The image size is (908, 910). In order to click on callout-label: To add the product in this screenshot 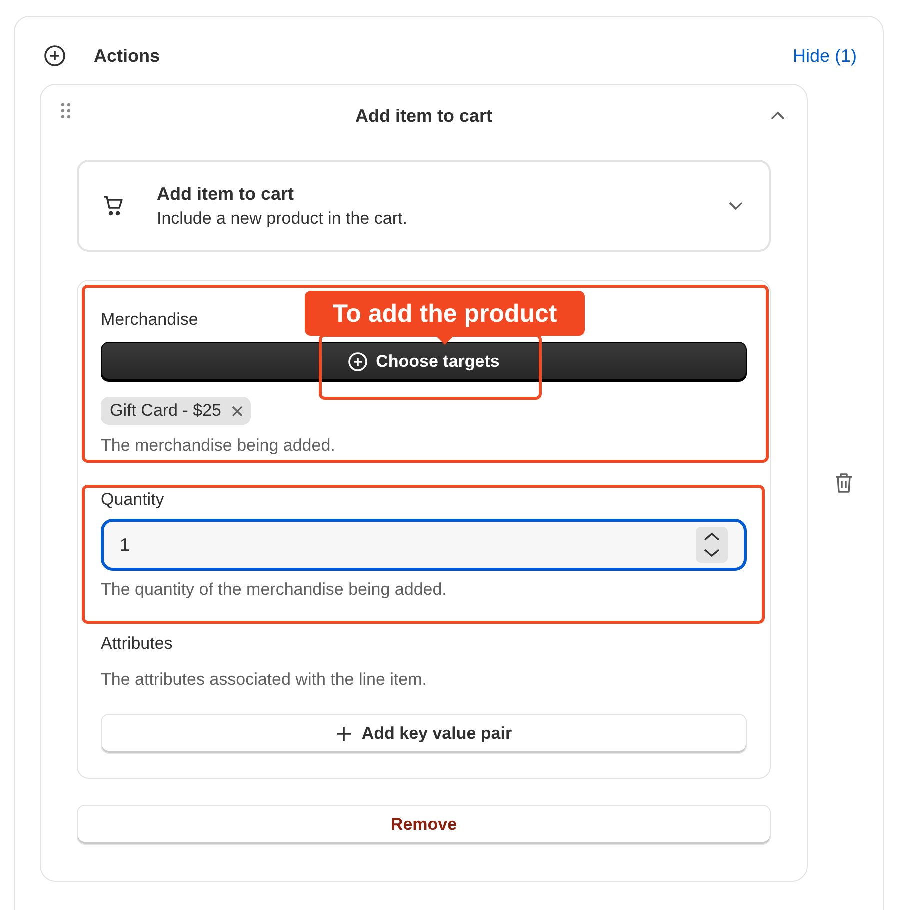, I will do `click(445, 318)`.